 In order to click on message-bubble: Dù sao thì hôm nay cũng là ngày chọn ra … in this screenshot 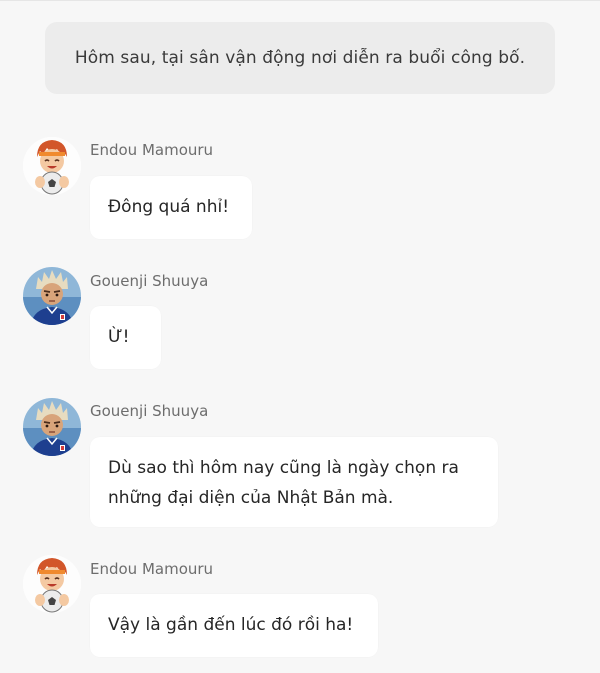, I will do `click(294, 482)`.